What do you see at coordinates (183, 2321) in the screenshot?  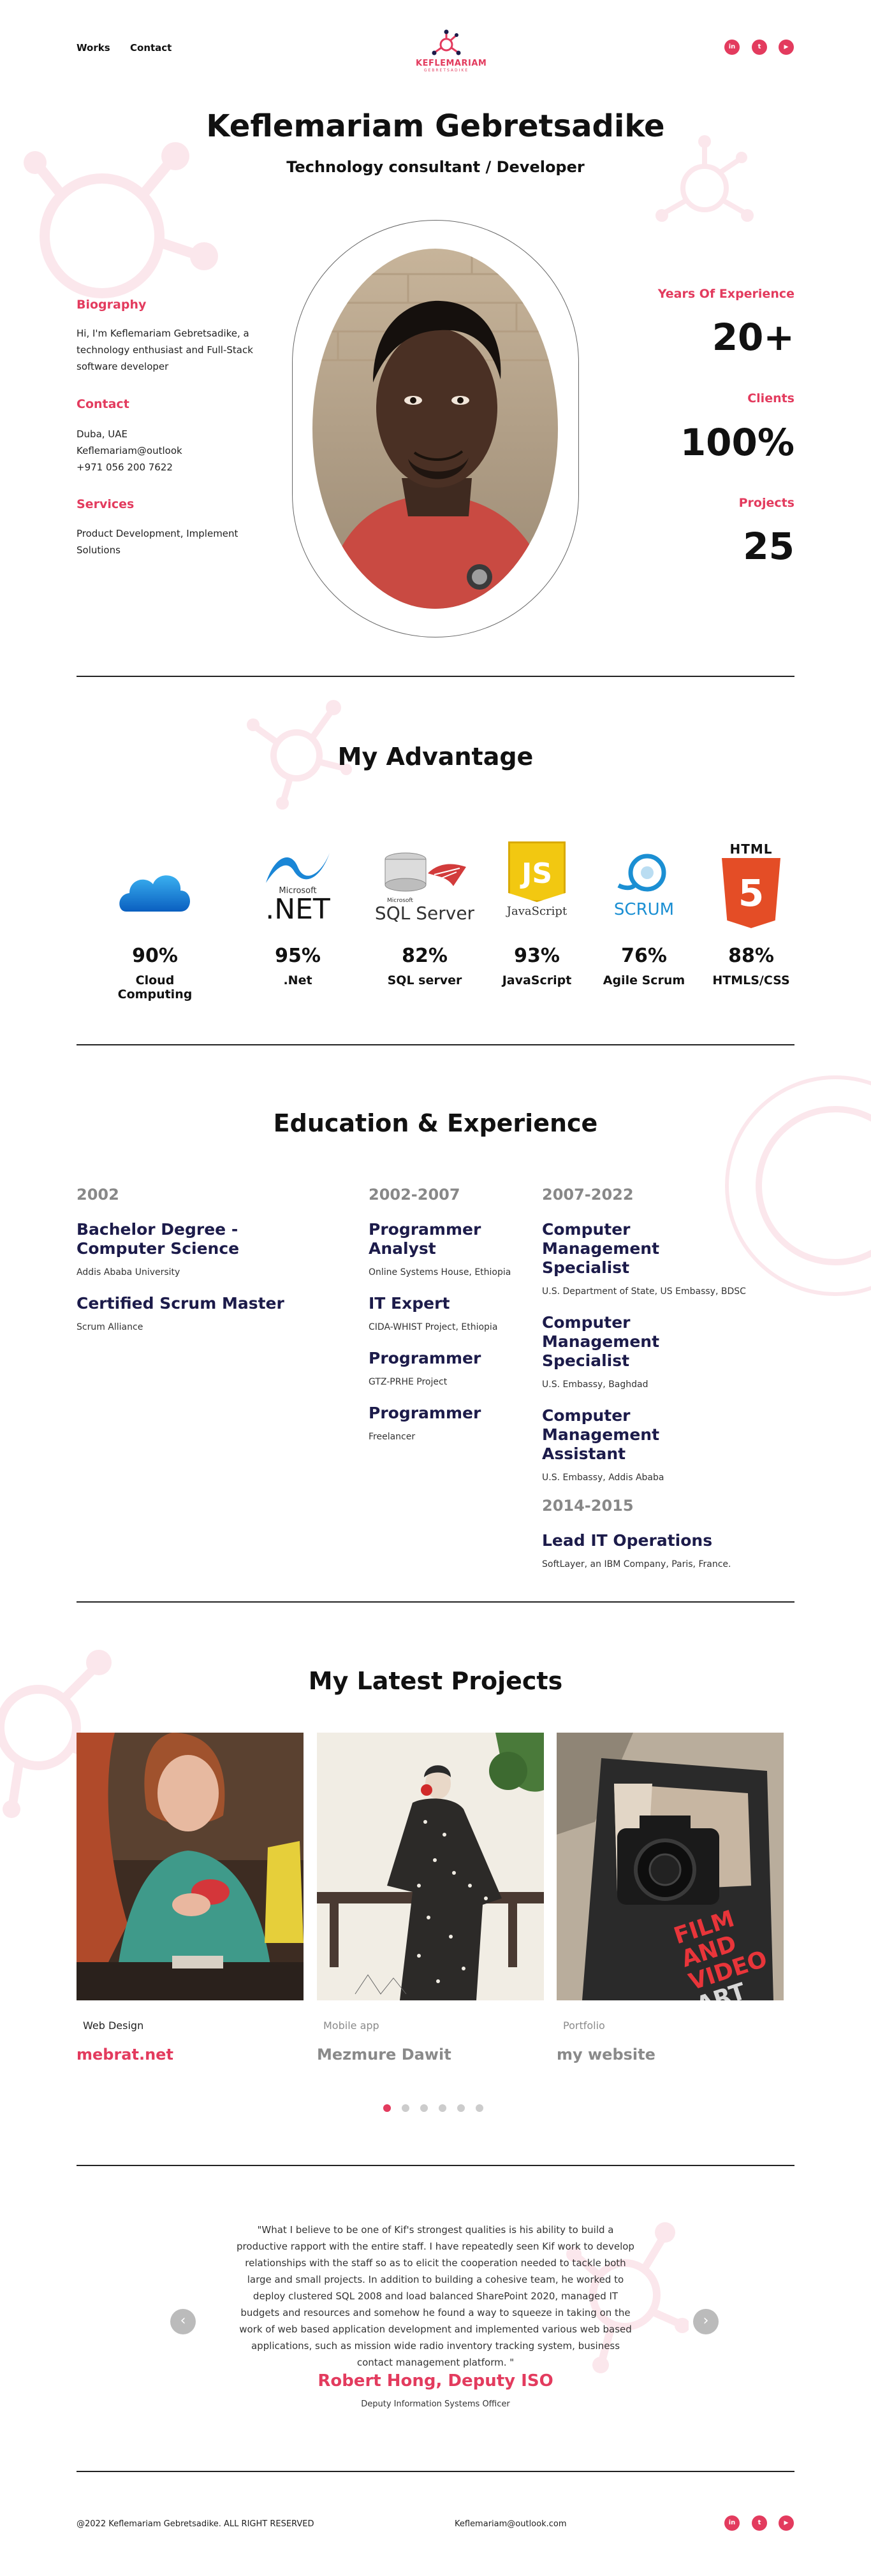 I see `testimonial-prev-button: ‹` at bounding box center [183, 2321].